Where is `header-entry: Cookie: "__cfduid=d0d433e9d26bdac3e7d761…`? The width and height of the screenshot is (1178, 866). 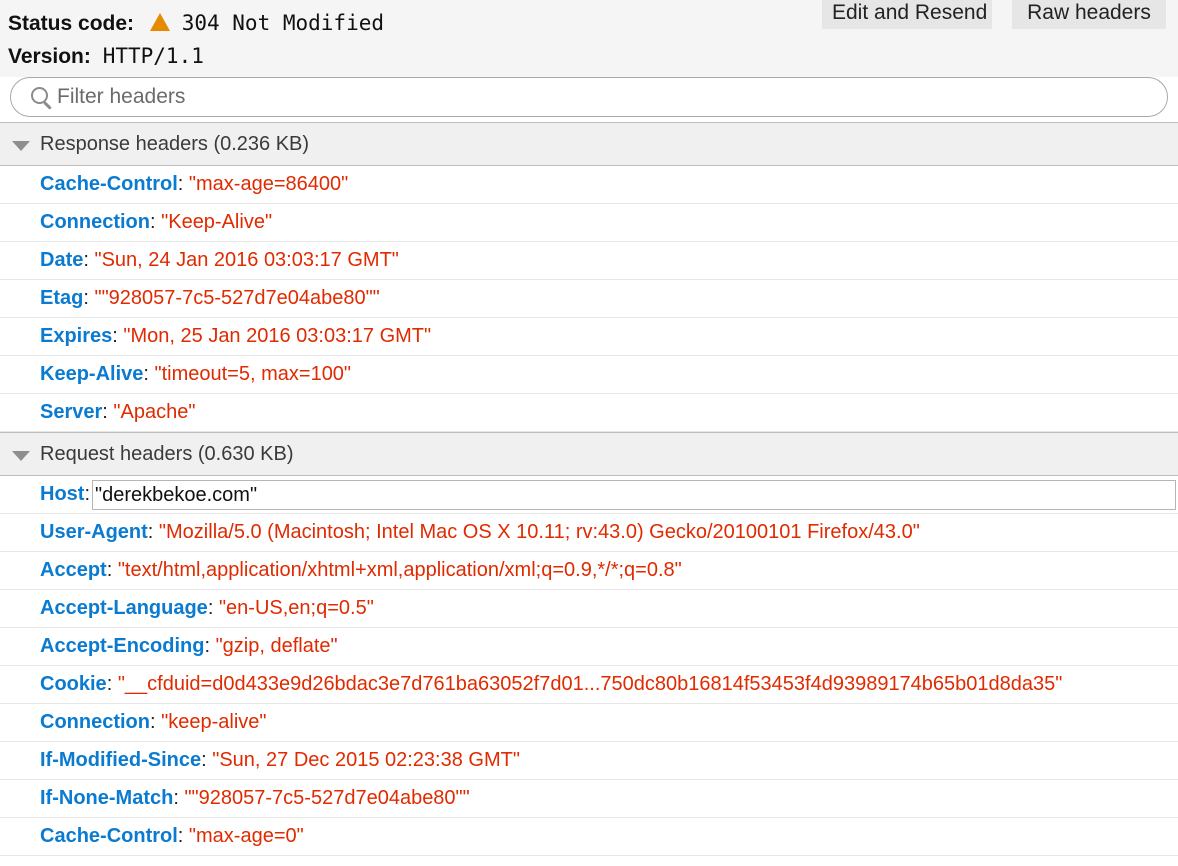
header-entry: Cookie: "__cfduid=d0d433e9d26bdac3e7d761… is located at coordinates (551, 684).